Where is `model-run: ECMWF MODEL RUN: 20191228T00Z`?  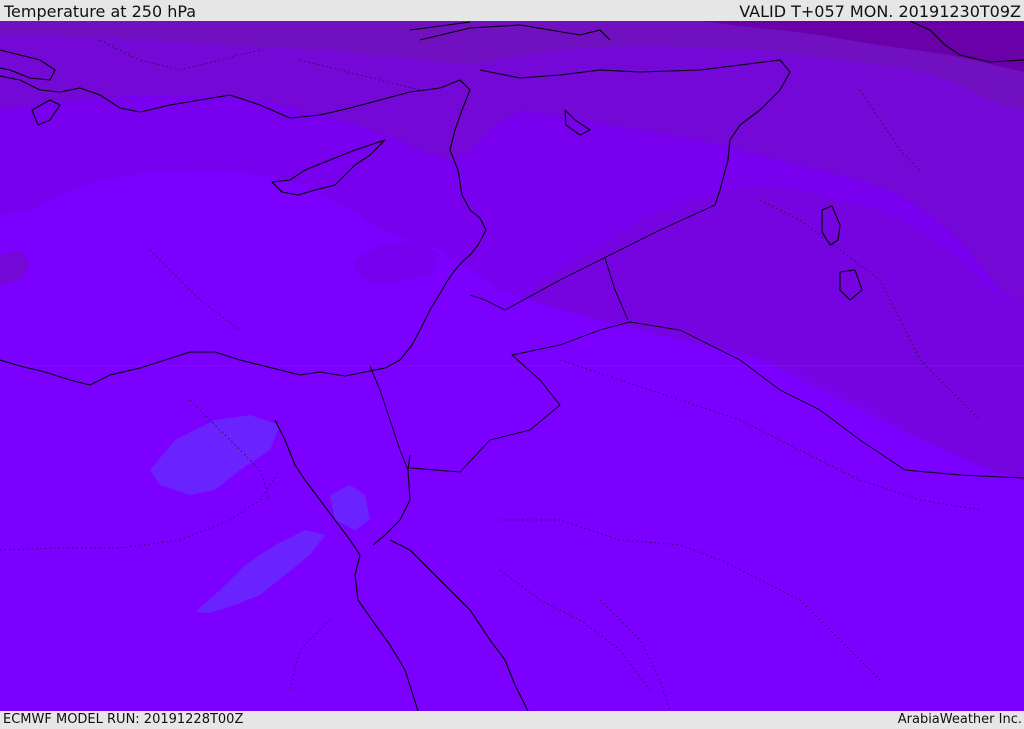 model-run: ECMWF MODEL RUN: 20191228T00Z is located at coordinates (123, 719).